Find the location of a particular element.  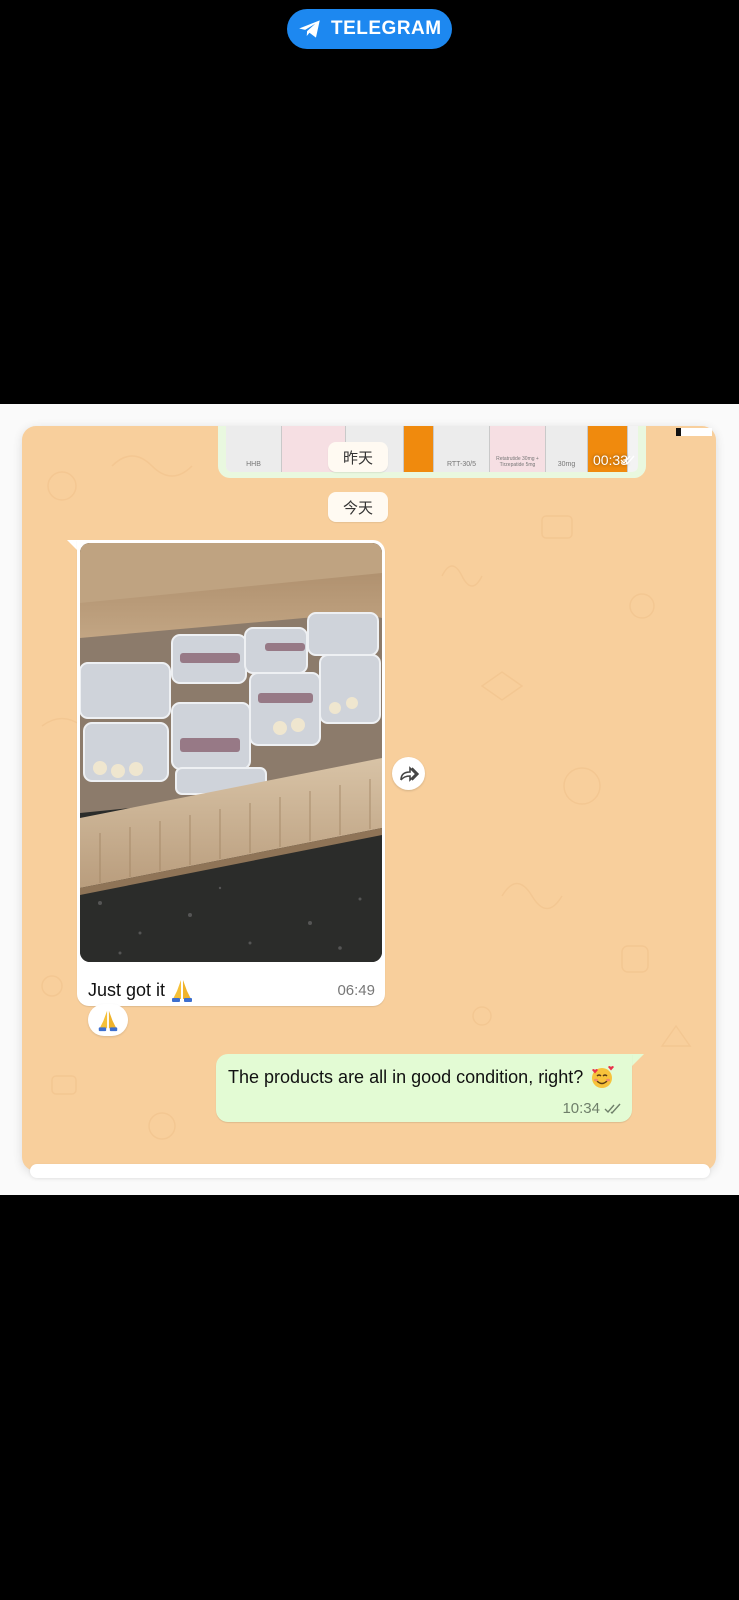

telegram-badge: TELEGRAM is located at coordinates (369, 29).